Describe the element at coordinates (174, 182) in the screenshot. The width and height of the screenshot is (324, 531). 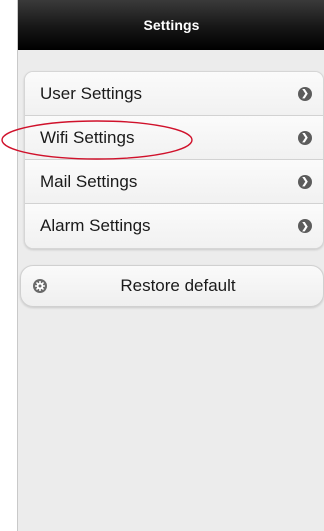
I see `menu-item-mail-settings: Mail Settings ❯` at that location.